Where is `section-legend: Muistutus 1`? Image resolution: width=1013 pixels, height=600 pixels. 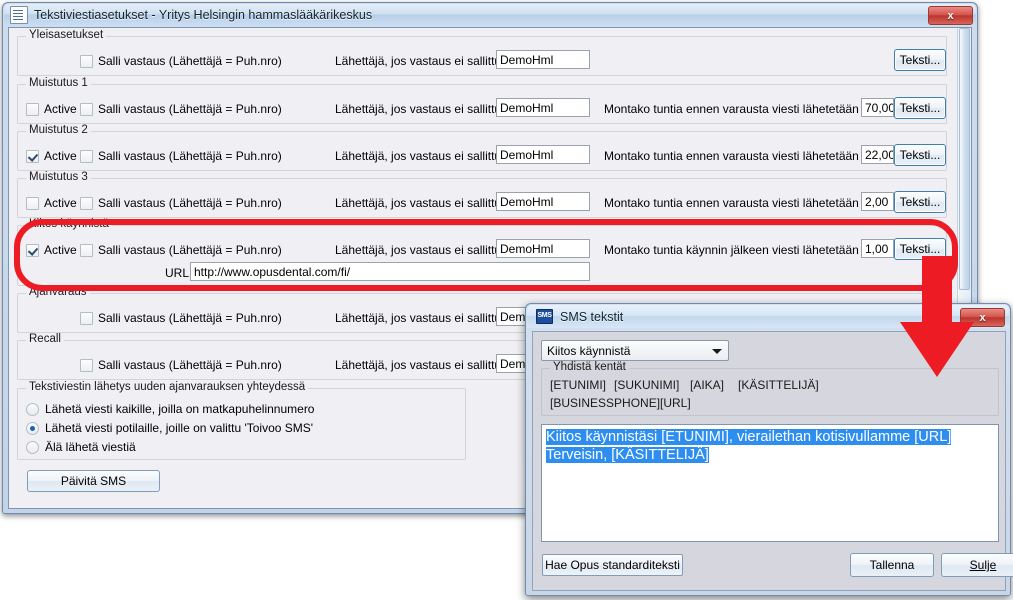 section-legend: Muistutus 1 is located at coordinates (58, 83).